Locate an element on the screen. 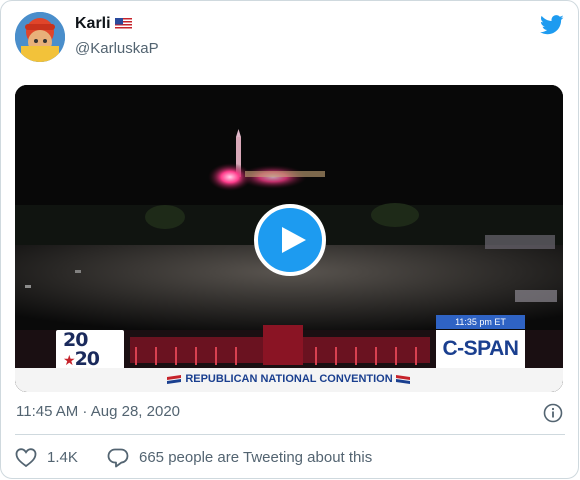 The height and width of the screenshot is (480, 580). lower-third-banner: REPUBLICAN NATIONAL CONVENTION is located at coordinates (289, 380).